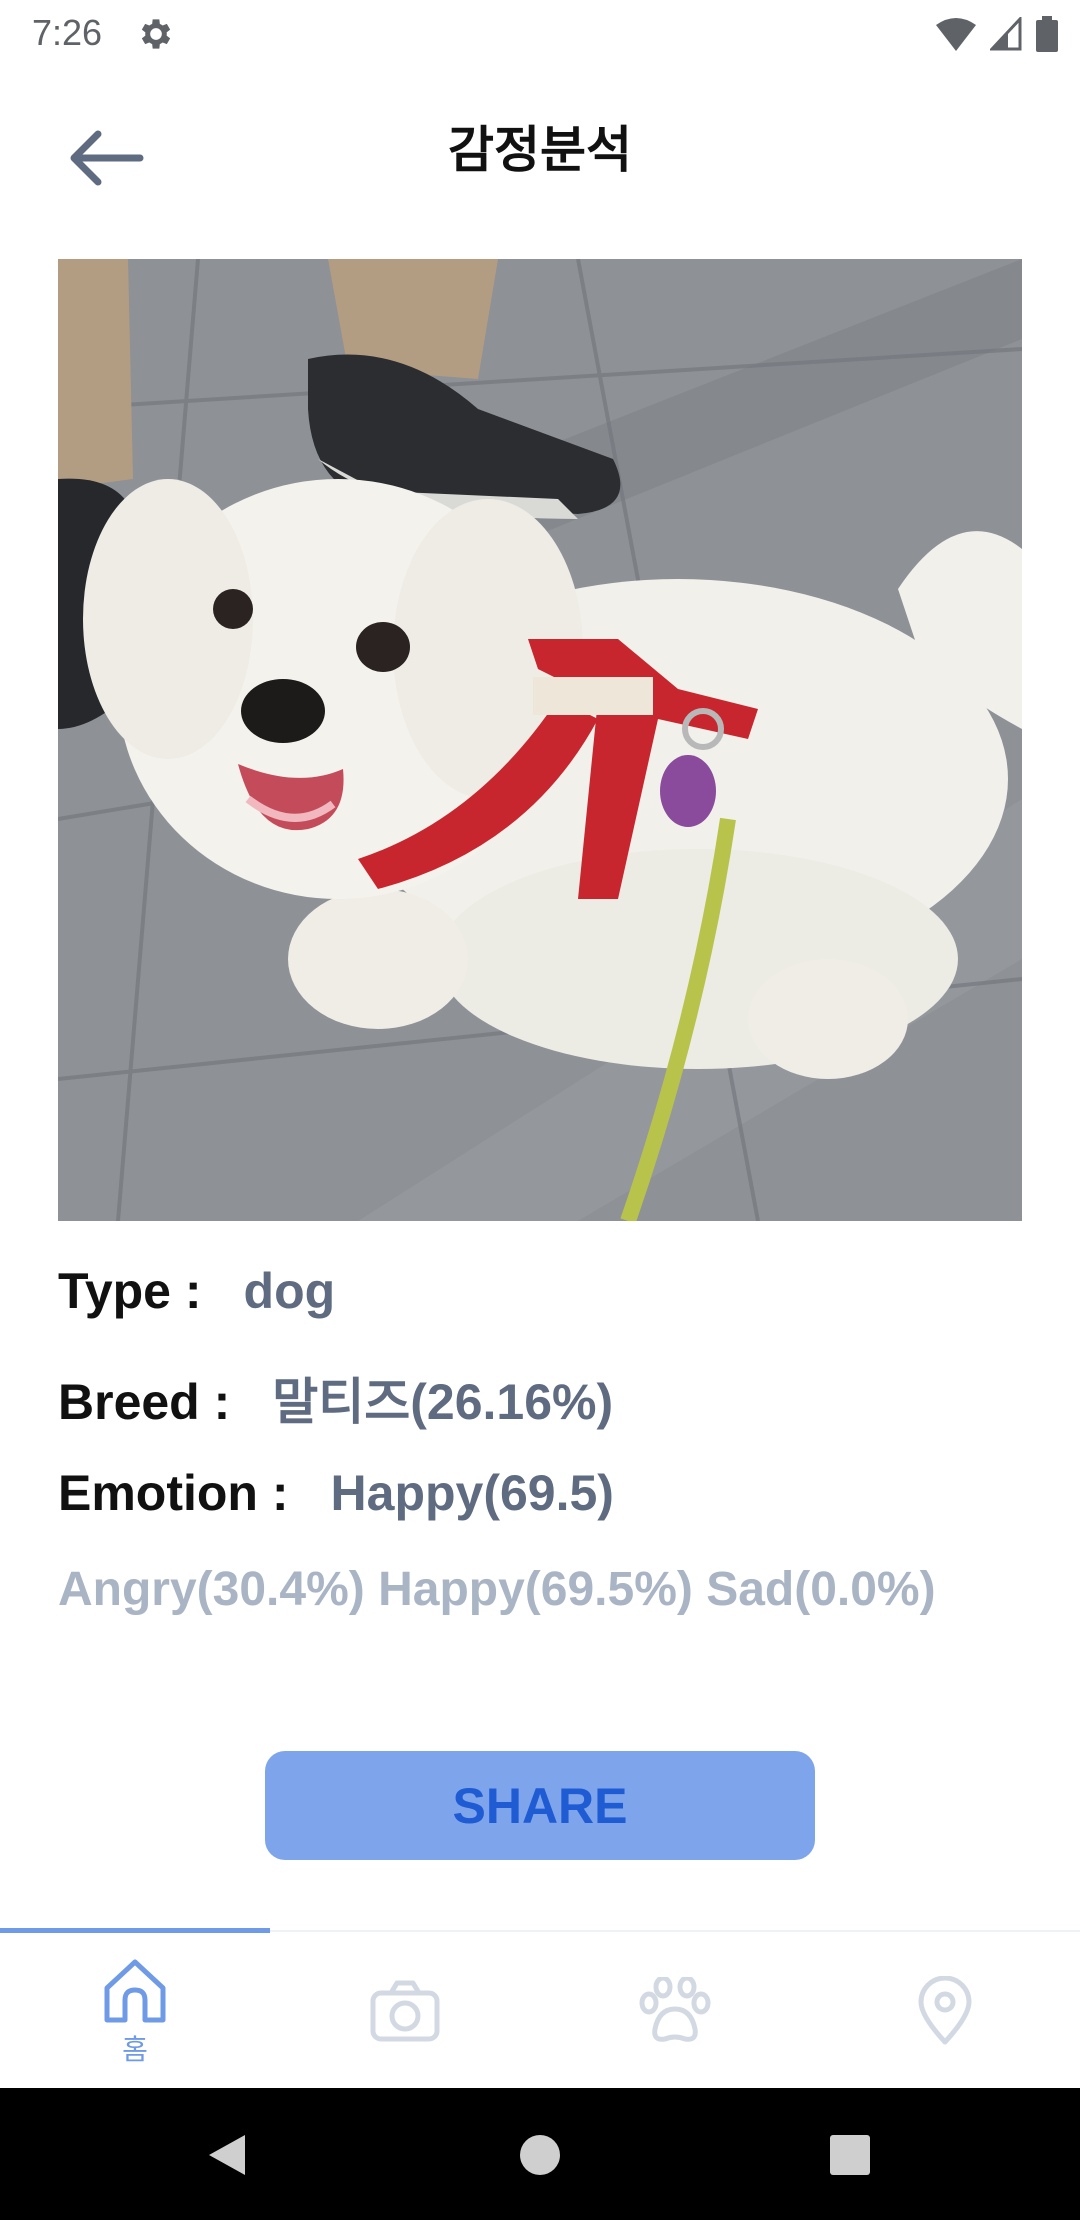 The width and height of the screenshot is (1080, 2220). I want to click on breed-label: Breed :, so click(144, 1402).